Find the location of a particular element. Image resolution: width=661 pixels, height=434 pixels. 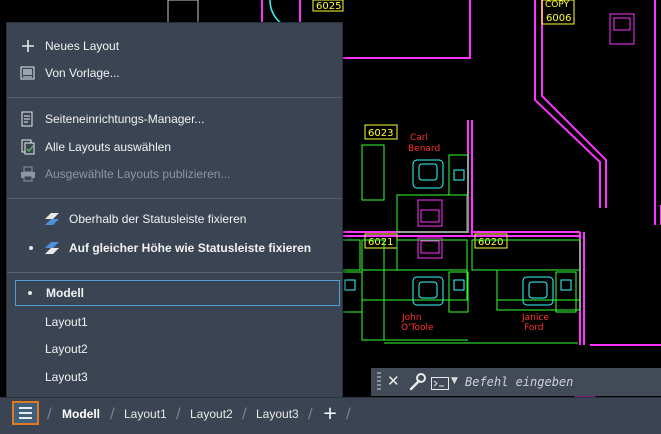

menu-item-label: Layout2 is located at coordinates (66, 349).